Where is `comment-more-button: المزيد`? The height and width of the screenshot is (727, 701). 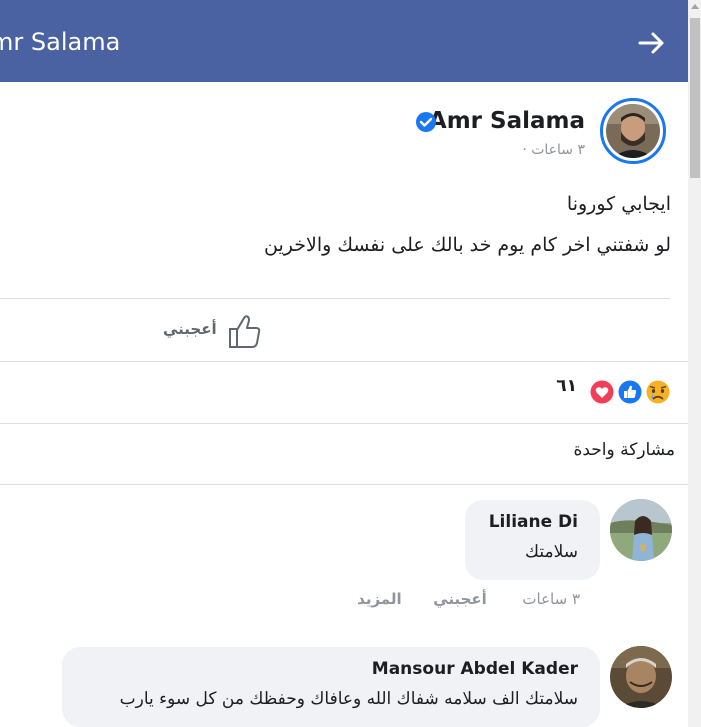
comment-more-button: المزيد is located at coordinates (379, 599).